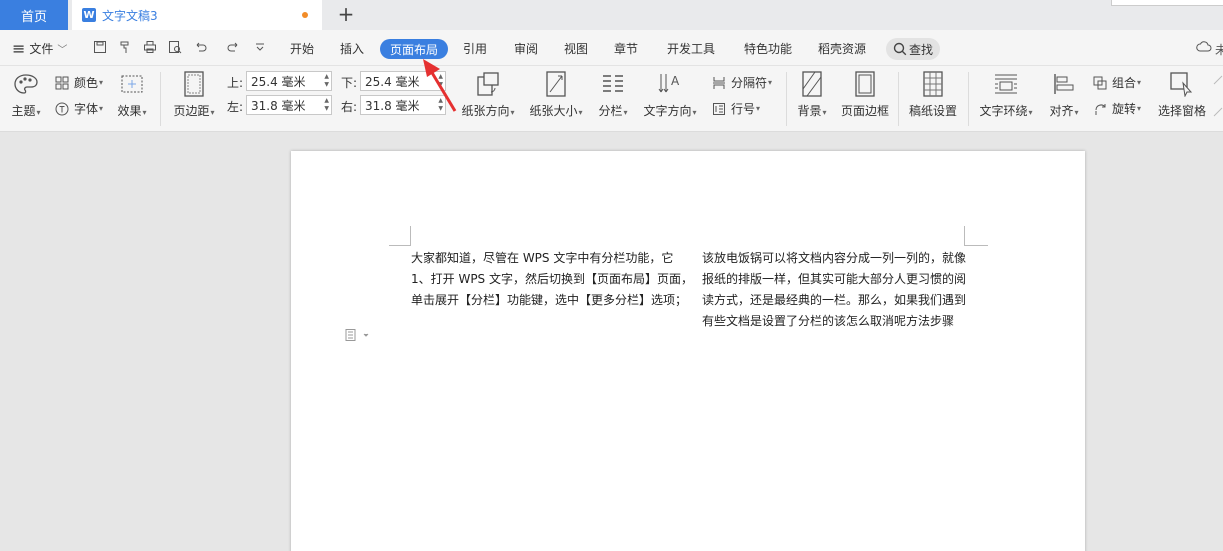 The width and height of the screenshot is (1223, 551). What do you see at coordinates (197, 15) in the screenshot?
I see `tab-document: W 文字文稿3` at bounding box center [197, 15].